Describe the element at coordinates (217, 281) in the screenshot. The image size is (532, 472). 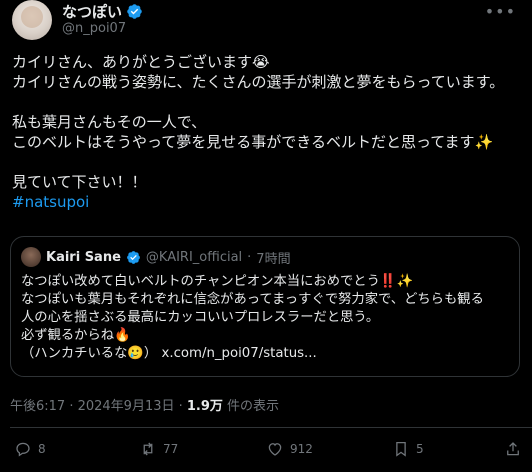
I see `quoted-line: なつぽい改めて白いベルトのチャンピオン本当におめでとう‼️✨` at that location.